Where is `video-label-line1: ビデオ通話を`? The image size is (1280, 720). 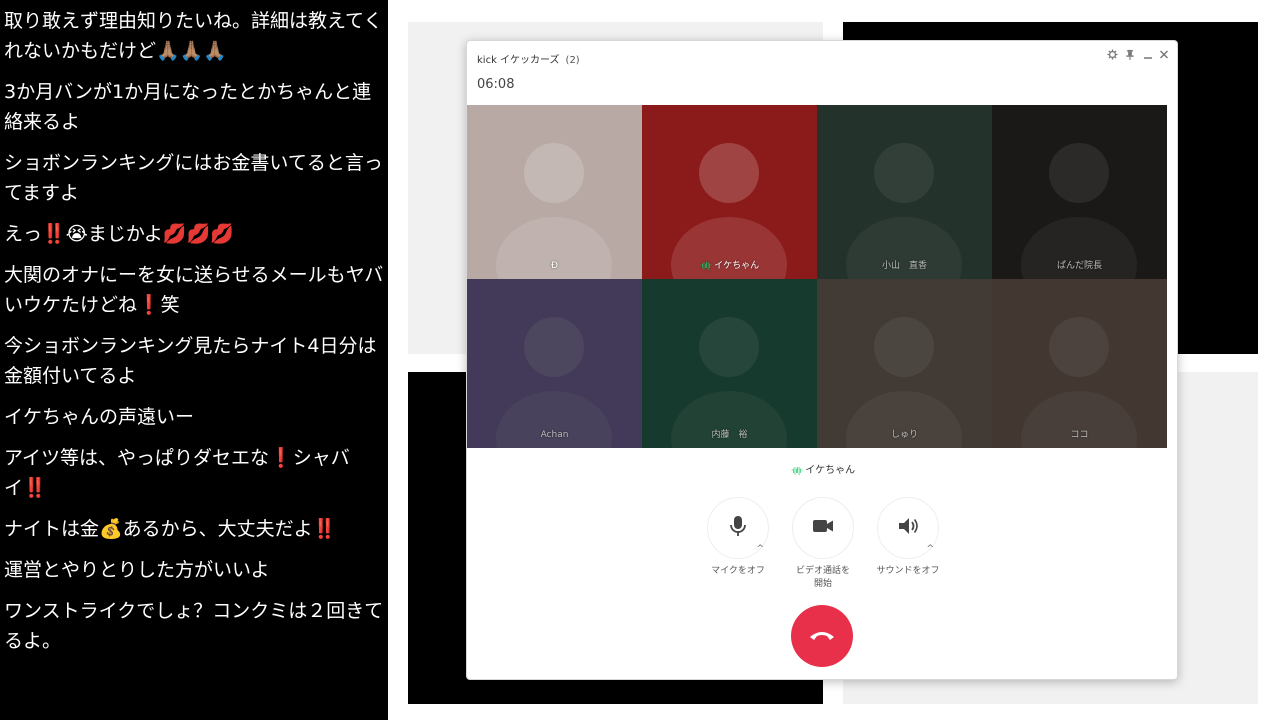
video-label-line1: ビデオ通話を is located at coordinates (822, 571).